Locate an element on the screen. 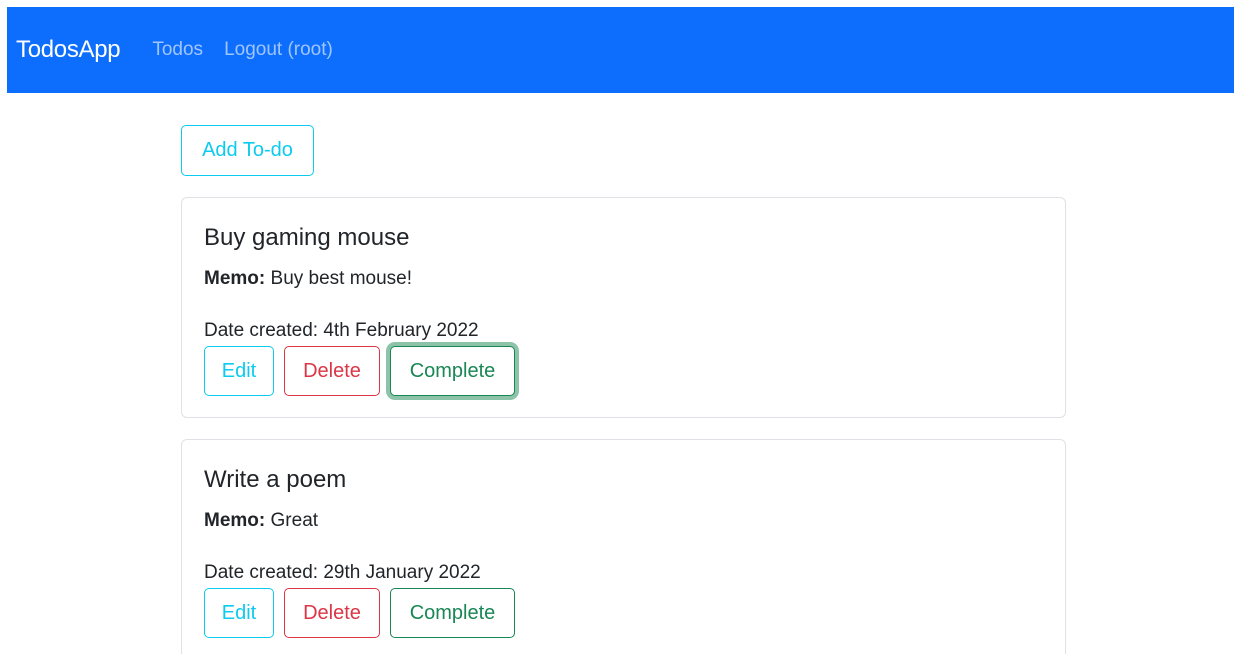 The height and width of the screenshot is (654, 1234). todo-memo: Memo: Buy best mouse! is located at coordinates (308, 279).